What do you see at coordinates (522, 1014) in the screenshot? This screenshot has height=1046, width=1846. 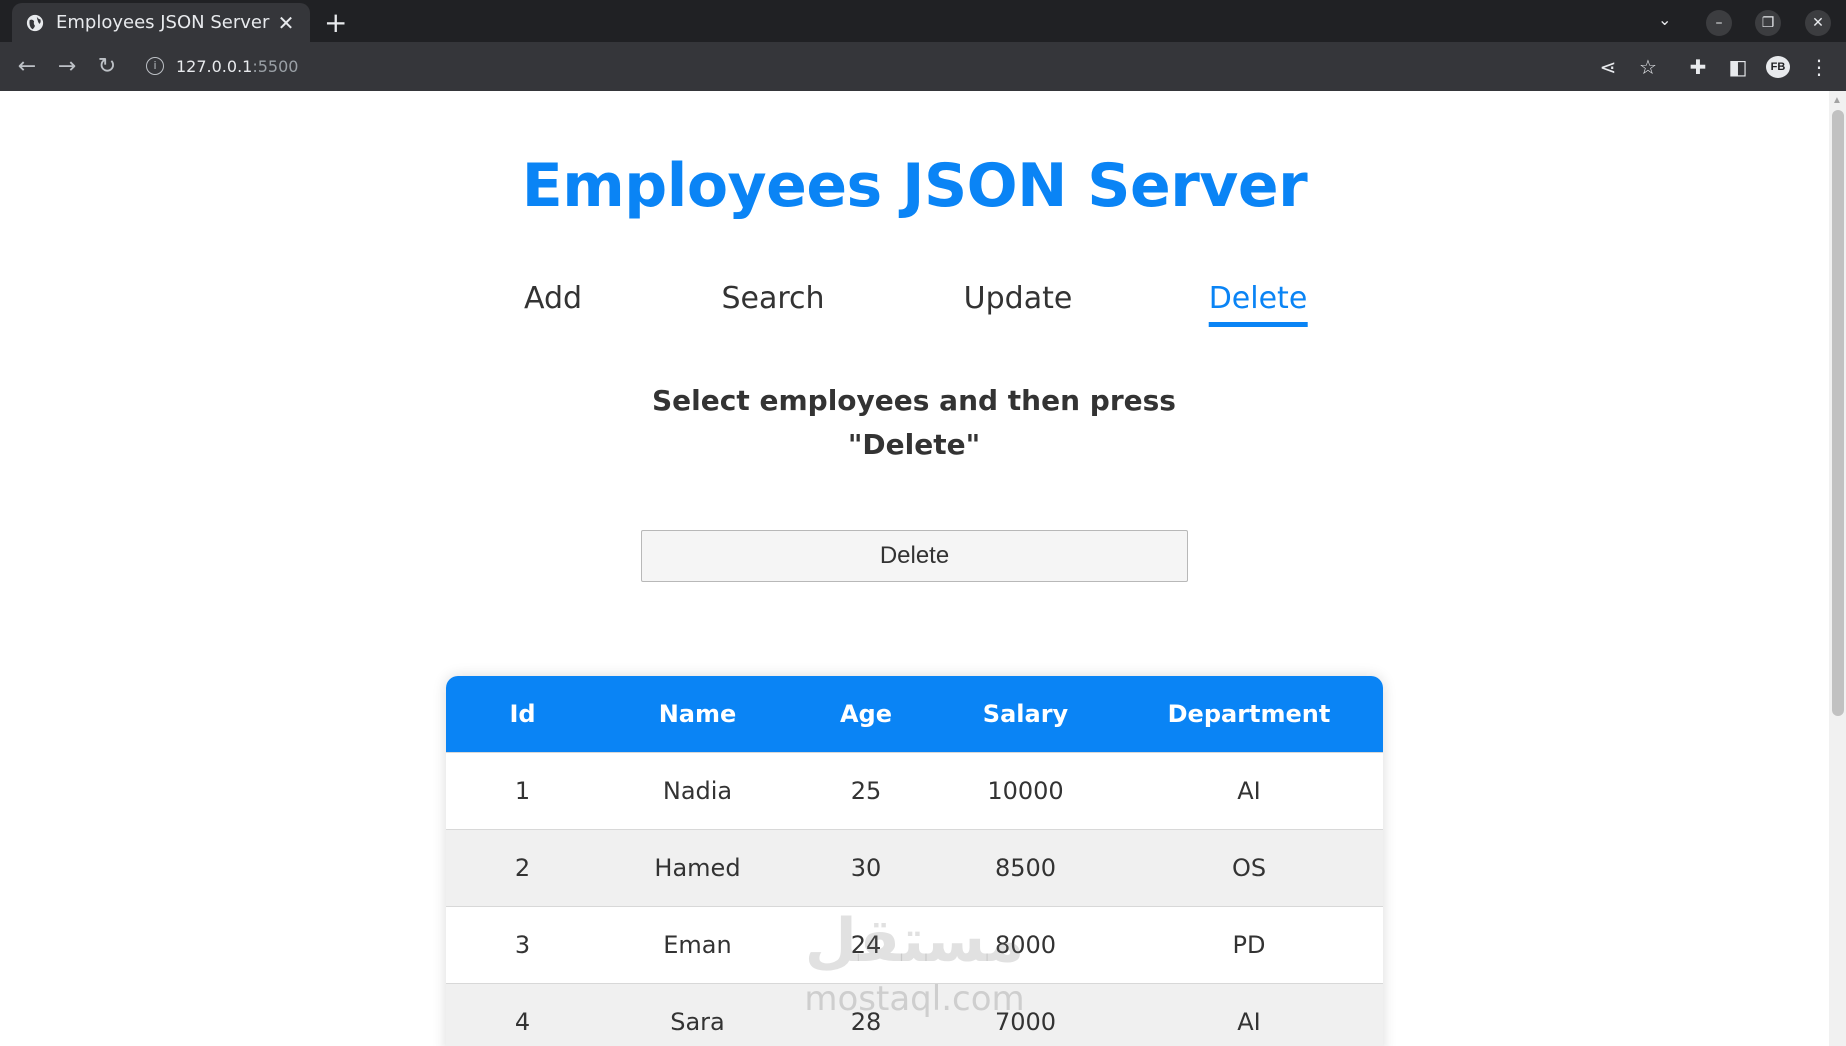 I see `cell-id: 4` at bounding box center [522, 1014].